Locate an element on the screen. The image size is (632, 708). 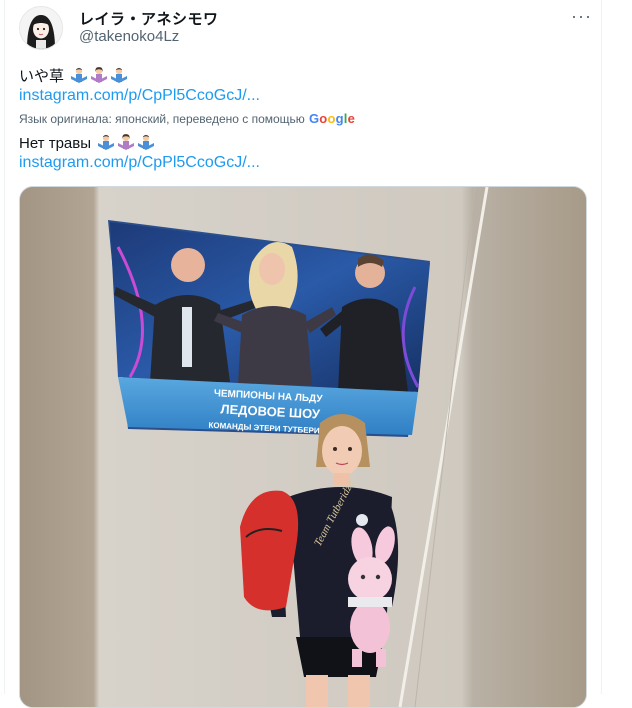
avatar-illustration is located at coordinates (41, 28).